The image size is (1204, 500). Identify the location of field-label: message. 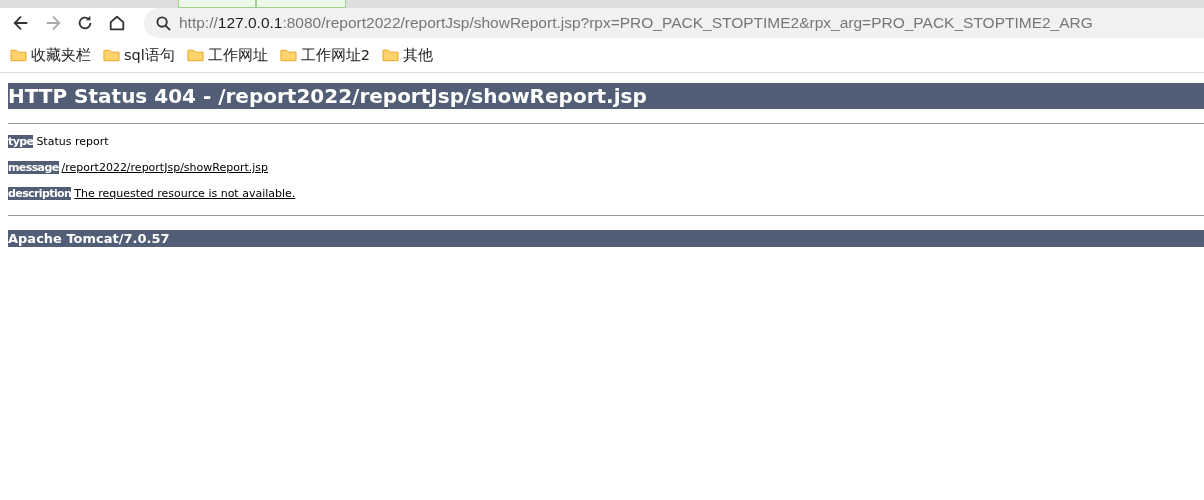
(33, 167).